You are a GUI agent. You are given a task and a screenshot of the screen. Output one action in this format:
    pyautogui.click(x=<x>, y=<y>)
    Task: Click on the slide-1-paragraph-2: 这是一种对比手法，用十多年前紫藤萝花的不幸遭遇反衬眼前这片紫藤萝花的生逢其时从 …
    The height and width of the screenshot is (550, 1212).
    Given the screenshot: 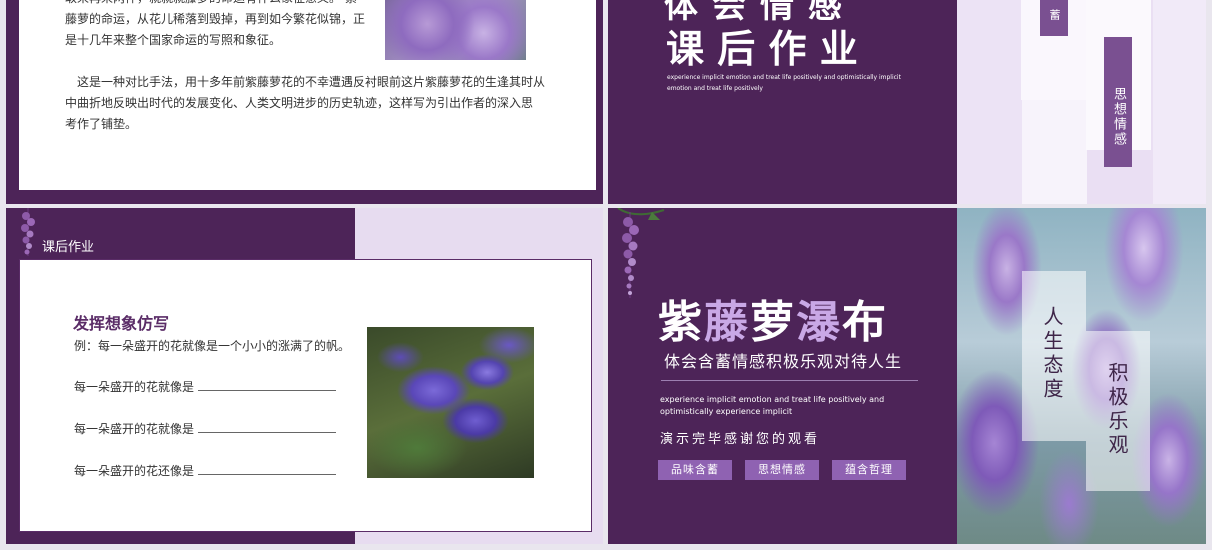 What is the action you would take?
    pyautogui.click(x=325, y=103)
    